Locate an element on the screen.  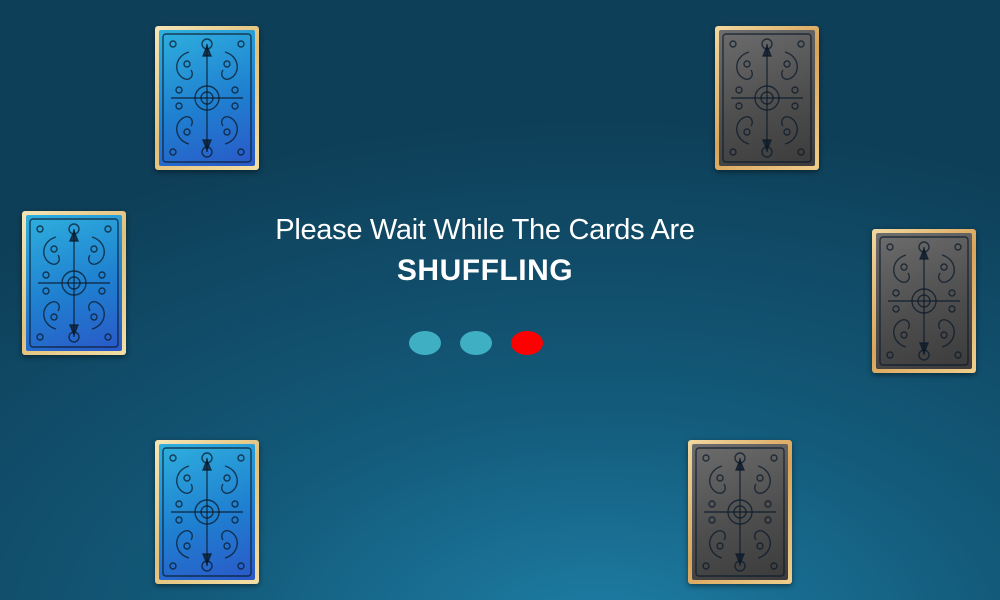
loading-dot-active is located at coordinates (527, 343).